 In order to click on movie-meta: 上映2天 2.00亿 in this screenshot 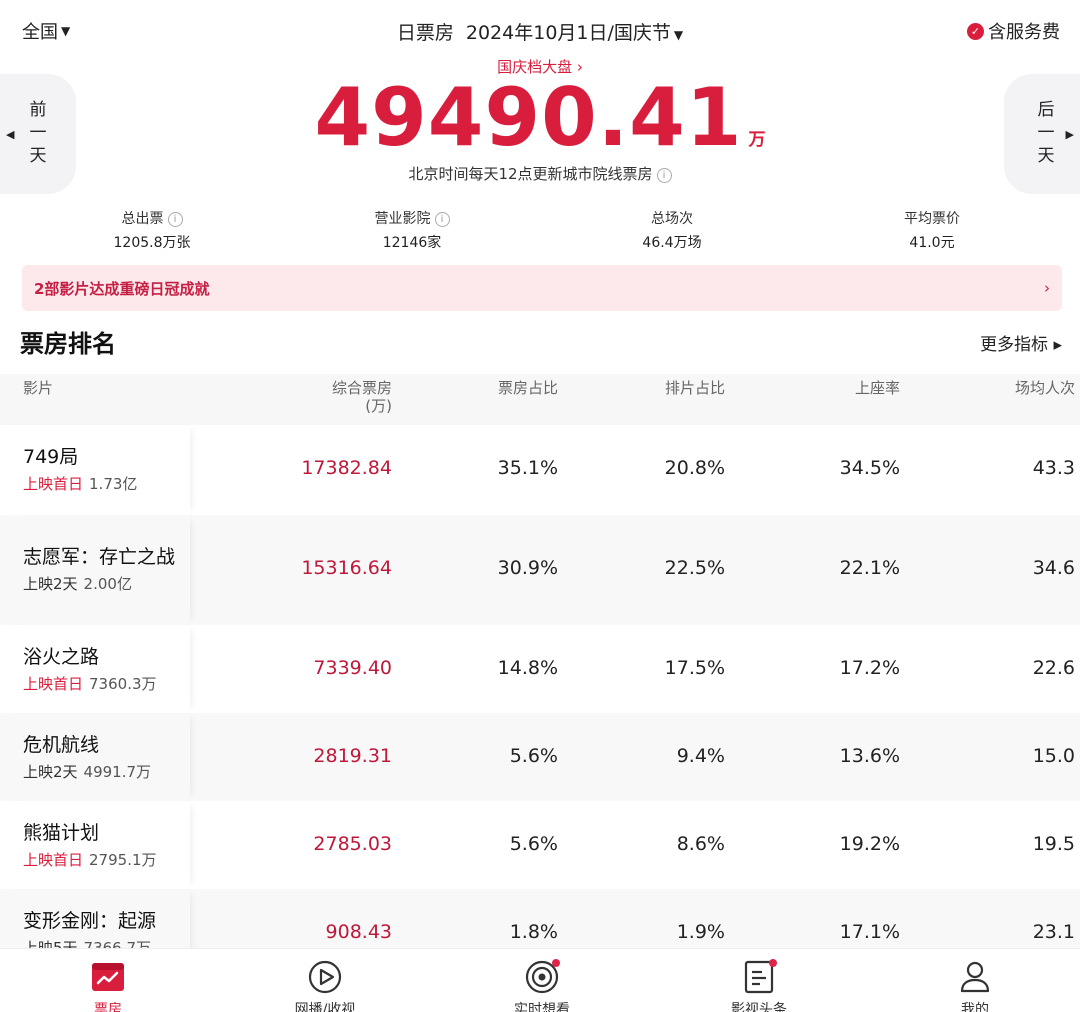, I will do `click(77, 583)`.